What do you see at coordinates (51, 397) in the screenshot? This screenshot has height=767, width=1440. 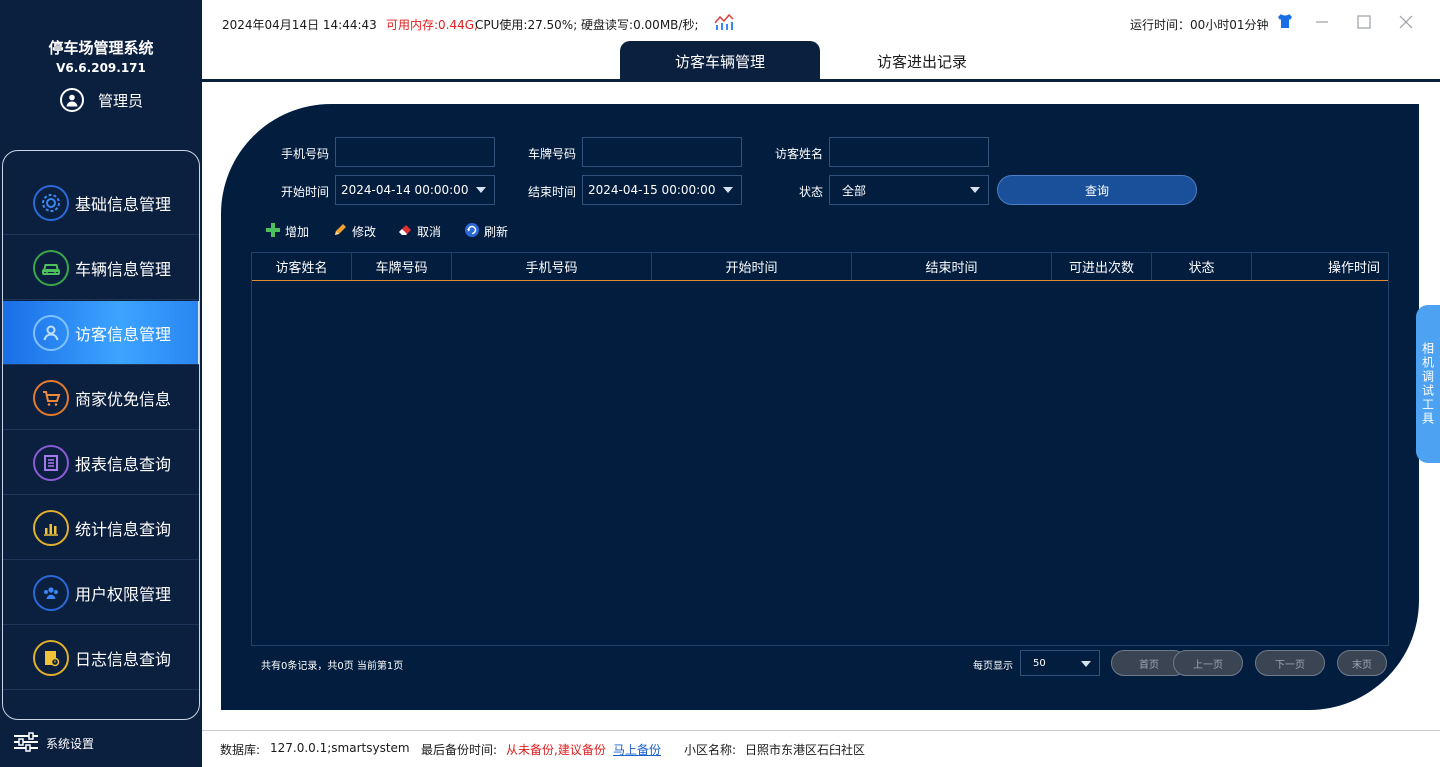 I see `cart-icon` at bounding box center [51, 397].